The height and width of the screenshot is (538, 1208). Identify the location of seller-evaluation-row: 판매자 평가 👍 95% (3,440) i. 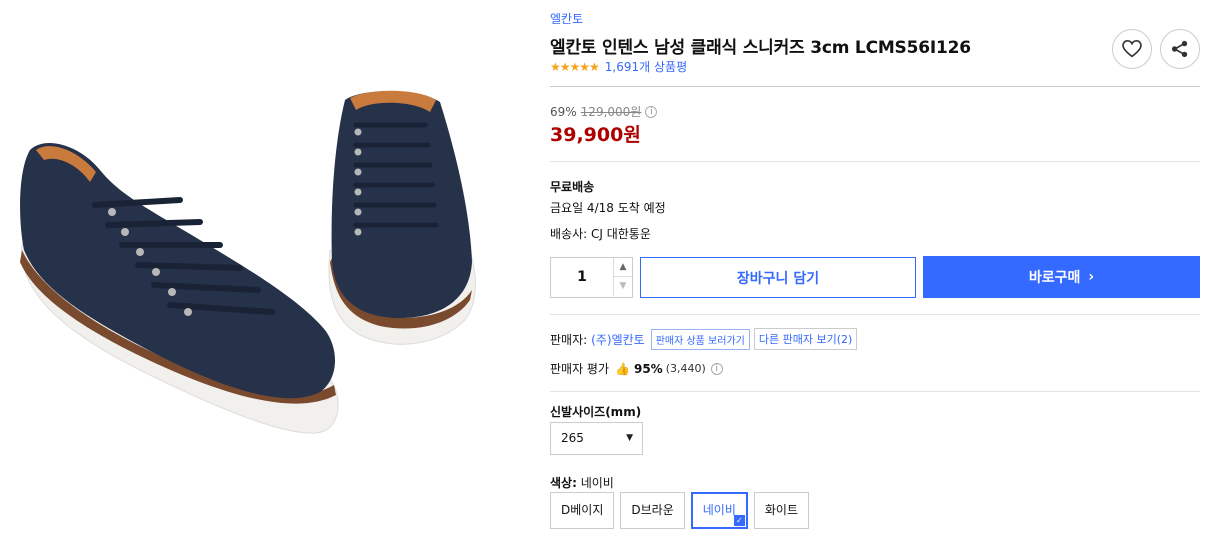
(636, 368).